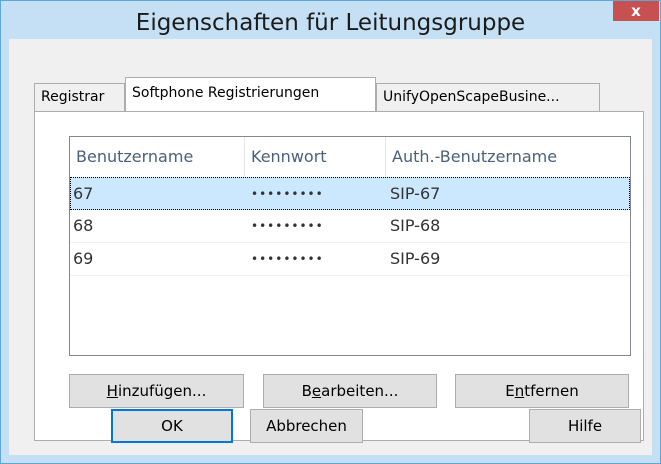 The image size is (661, 464). I want to click on tab-softphone-registrierungen: Softphone Registrierungen, so click(250, 94).